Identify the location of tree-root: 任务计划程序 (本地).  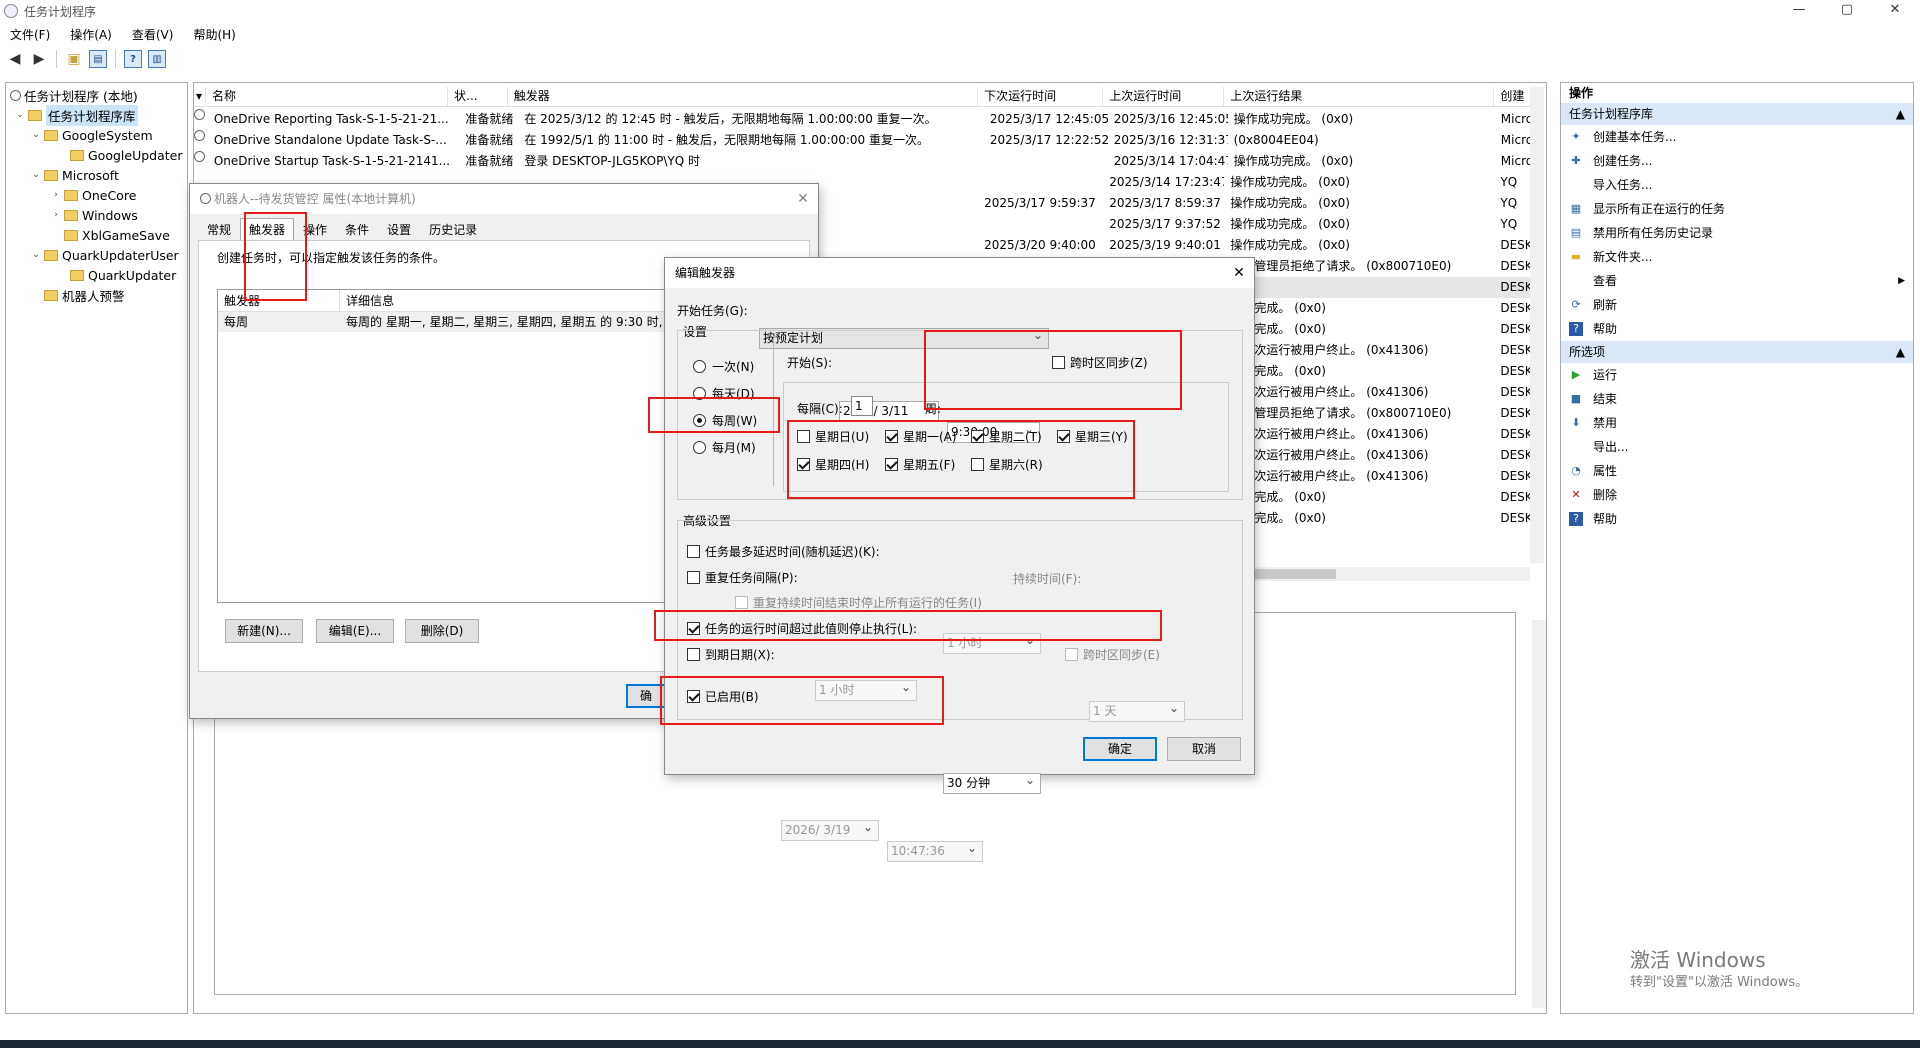
(96, 95).